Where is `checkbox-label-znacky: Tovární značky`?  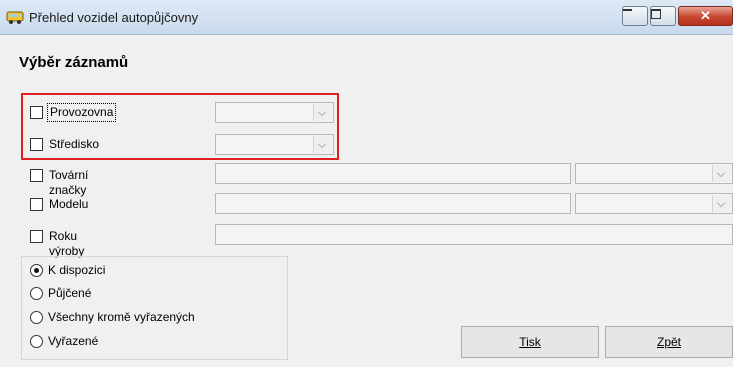
checkbox-label-znacky: Tovární značky is located at coordinates (68, 183).